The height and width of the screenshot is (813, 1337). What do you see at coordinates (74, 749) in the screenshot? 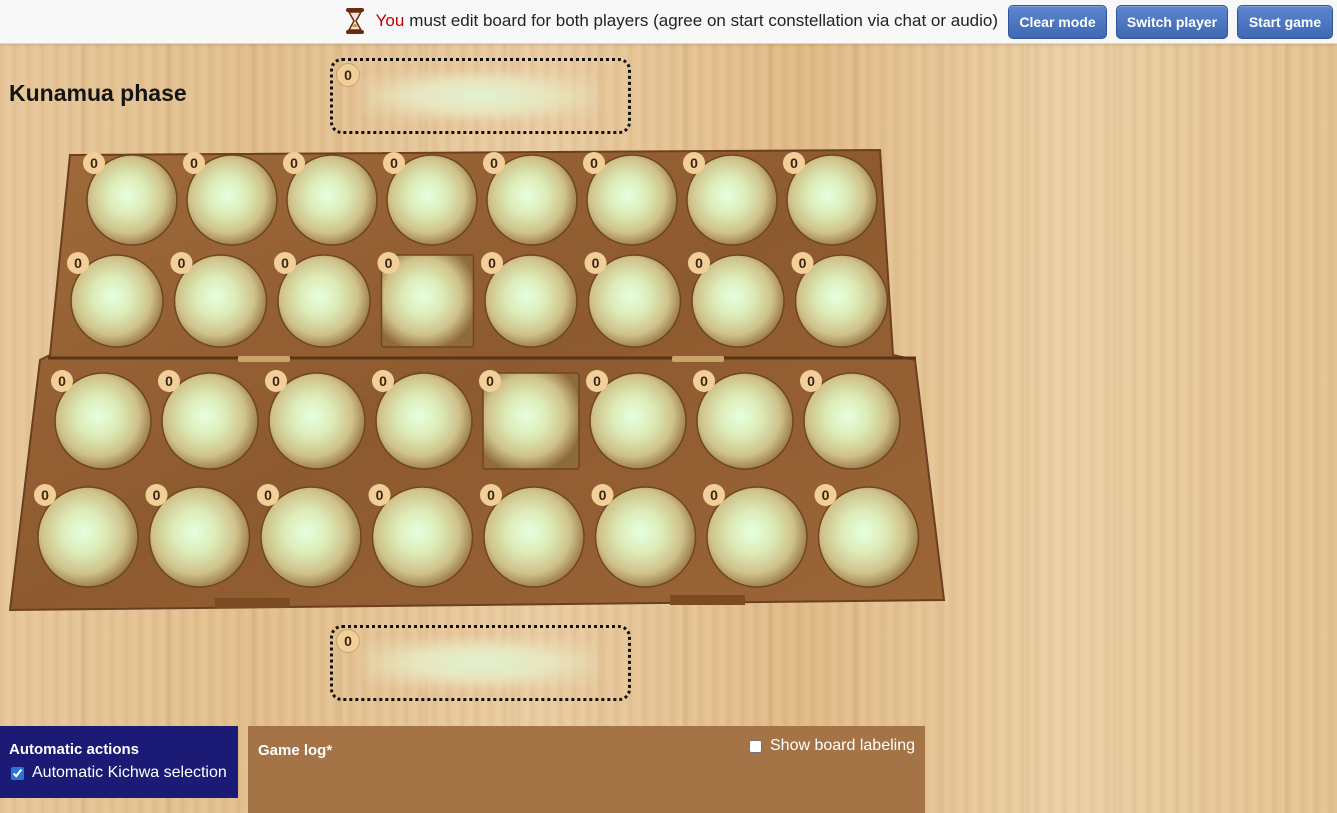
I see `automatic-actions-title: Automatic actions` at bounding box center [74, 749].